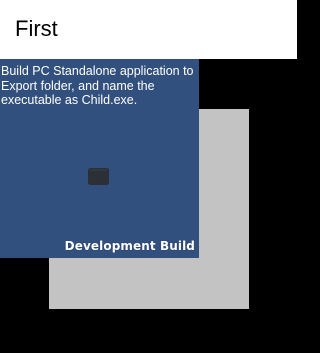 The image size is (320, 353). I want to click on window-title: First, so click(36, 28).